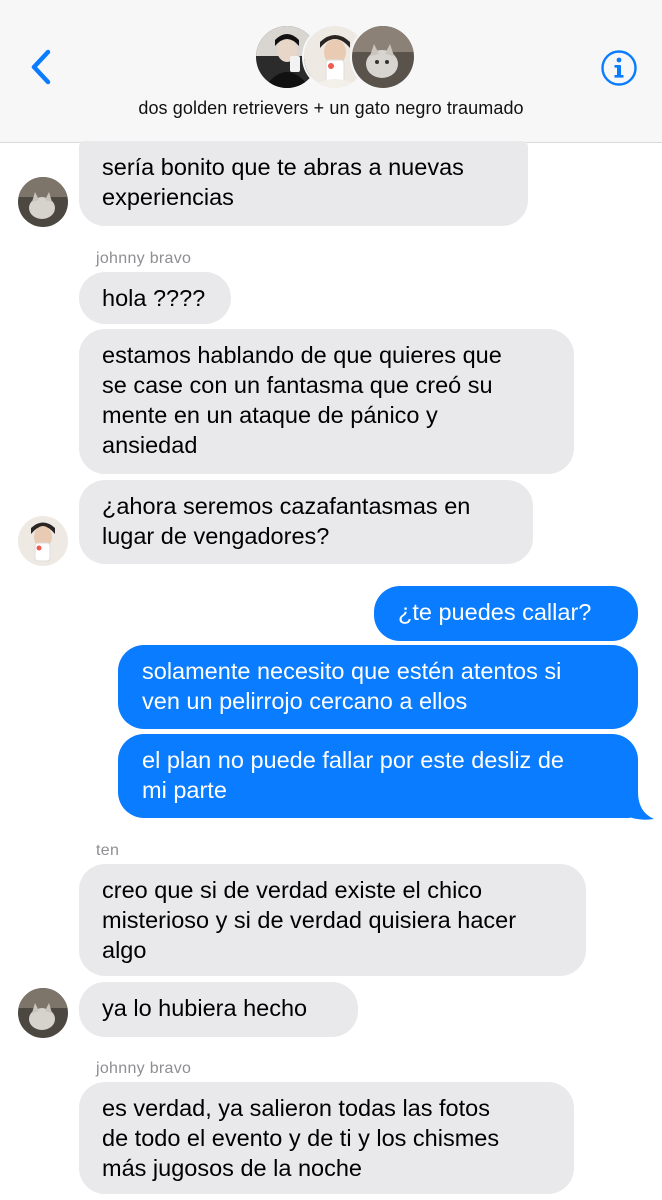 This screenshot has width=662, height=1200. What do you see at coordinates (301, 1138) in the screenshot?
I see `message-text-line: de todo el evento y de ti y los chismes` at bounding box center [301, 1138].